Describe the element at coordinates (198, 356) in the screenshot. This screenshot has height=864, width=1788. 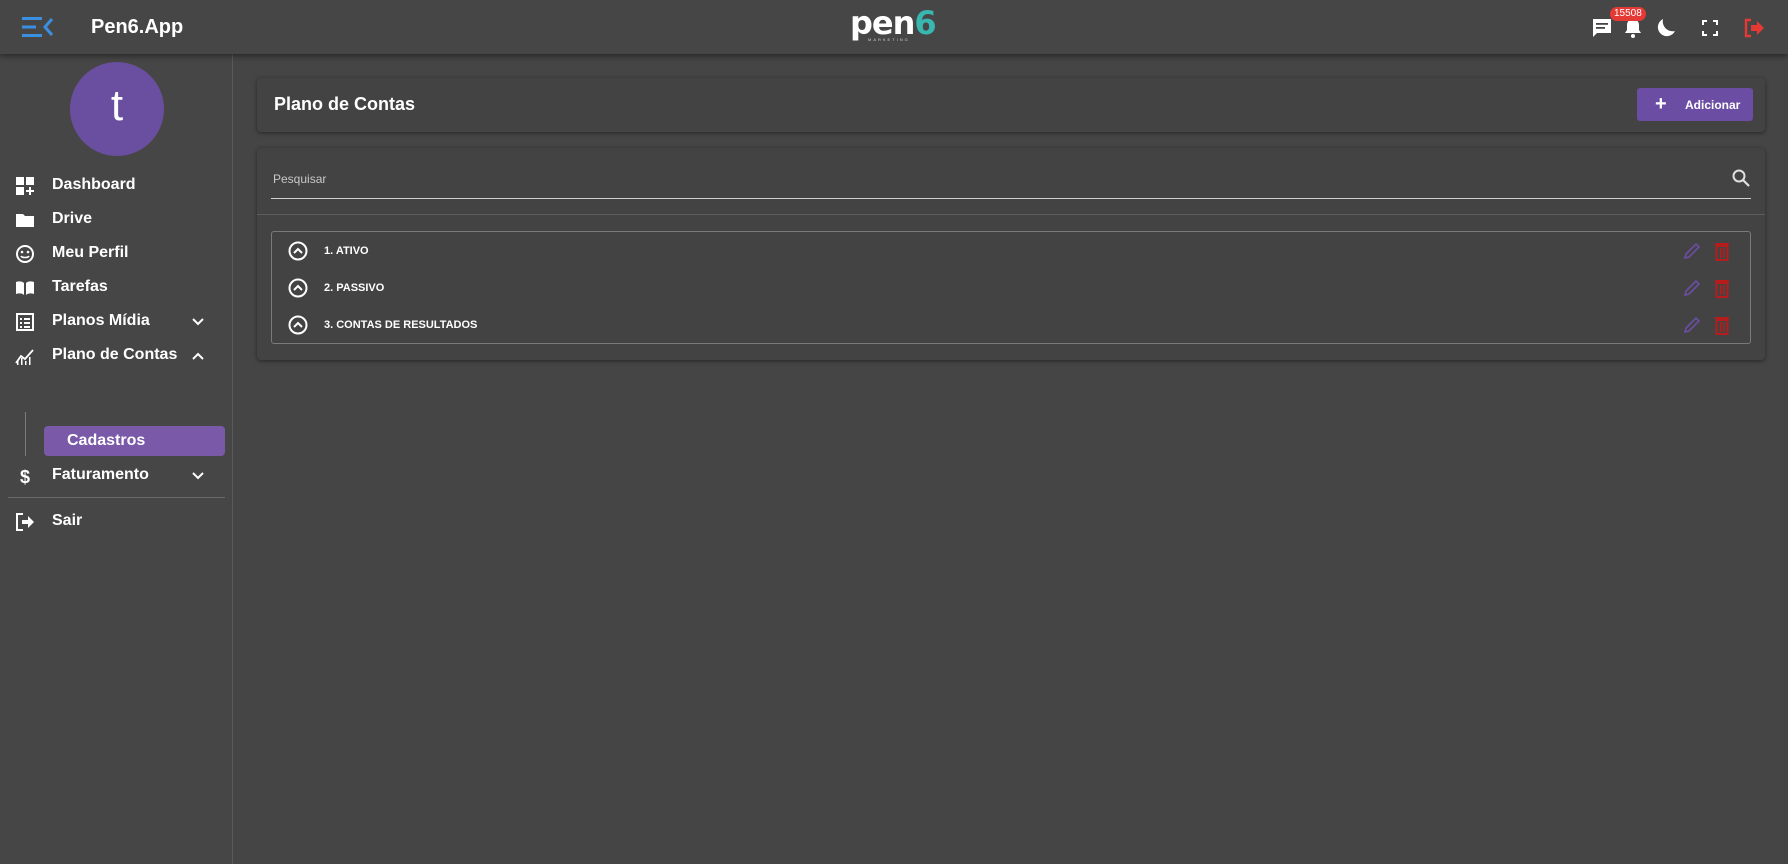
I see `chevron-up-icon` at that location.